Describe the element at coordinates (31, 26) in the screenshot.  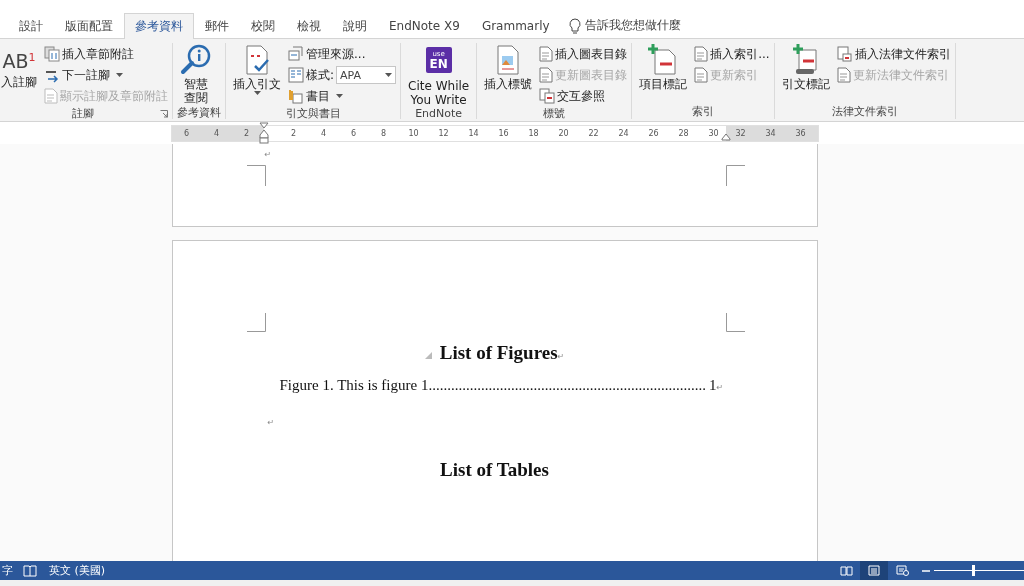
I see `ribbon-tab: 設計` at that location.